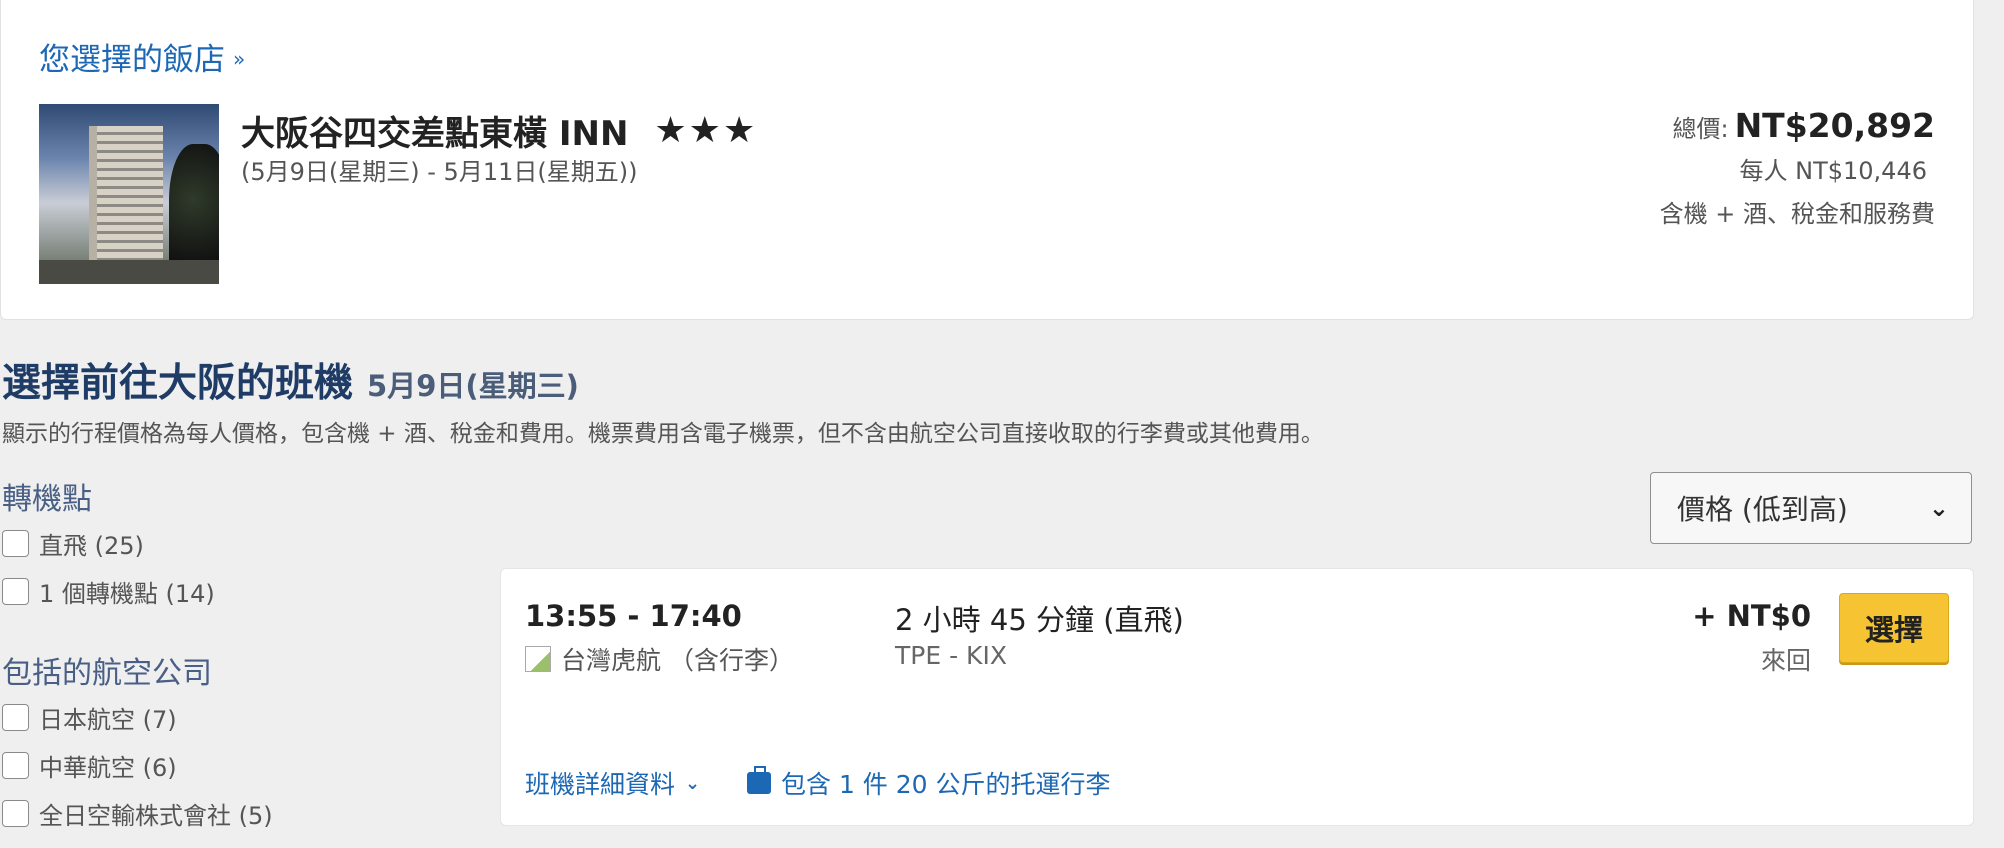 This screenshot has height=848, width=2004. I want to click on select-flight-button: 選擇, so click(1894, 628).